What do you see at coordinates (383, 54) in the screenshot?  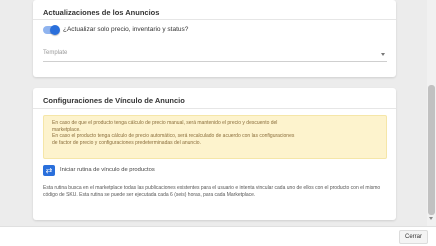 I see `chevron-down-icon` at bounding box center [383, 54].